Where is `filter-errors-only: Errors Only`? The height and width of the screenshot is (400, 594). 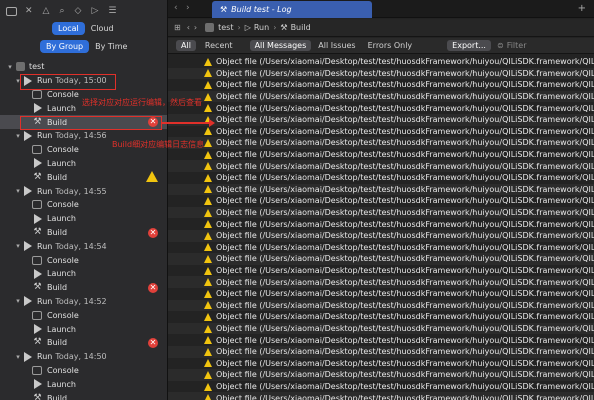
filter-errors-only: Errors Only is located at coordinates (390, 45).